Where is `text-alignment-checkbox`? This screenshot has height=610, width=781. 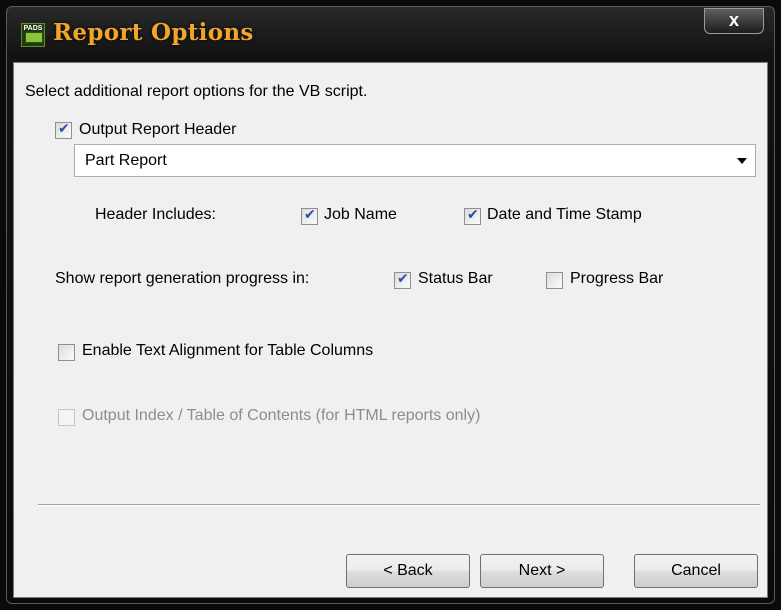
text-alignment-checkbox is located at coordinates (66, 352).